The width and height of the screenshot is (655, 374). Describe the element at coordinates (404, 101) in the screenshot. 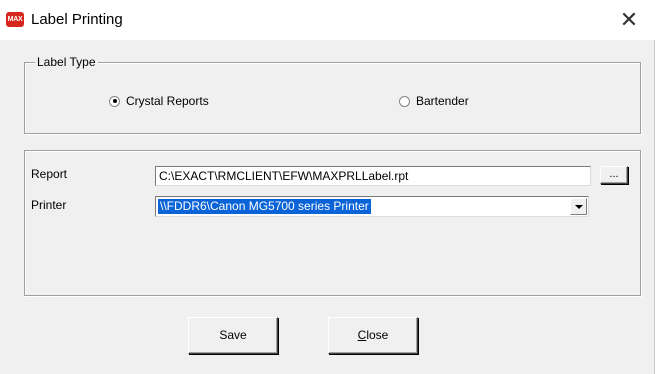

I see `radio-unchecked-icon` at that location.